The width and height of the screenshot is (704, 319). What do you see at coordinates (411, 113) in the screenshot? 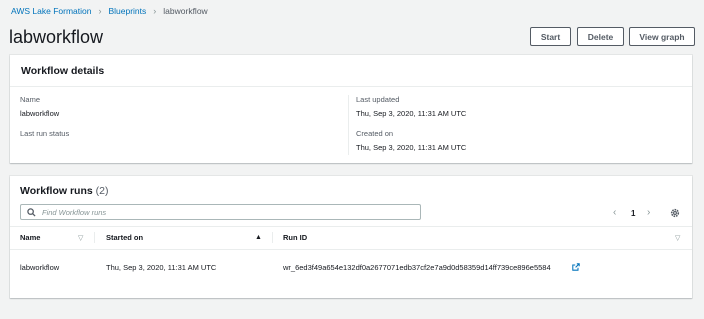
I see `last-updated-value: Thu, Sep 3, 2020, 11:31 AM UTC` at bounding box center [411, 113].